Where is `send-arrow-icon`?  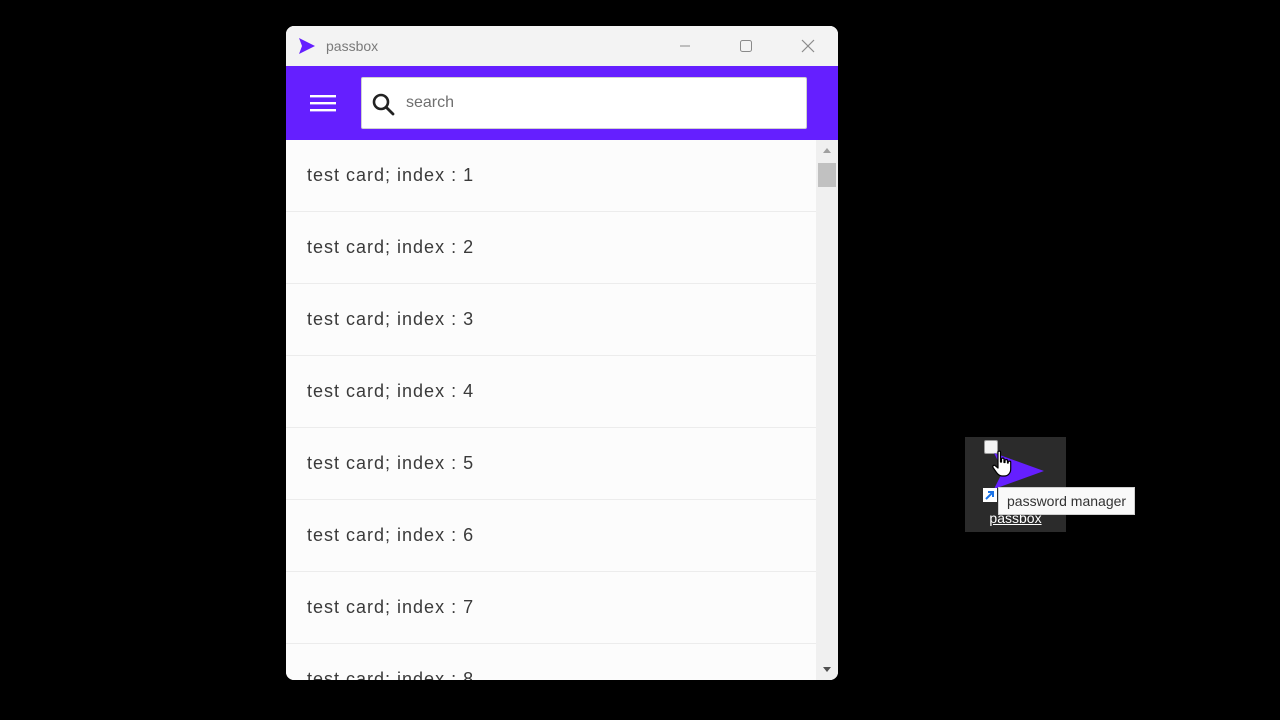
send-arrow-icon is located at coordinates (307, 46).